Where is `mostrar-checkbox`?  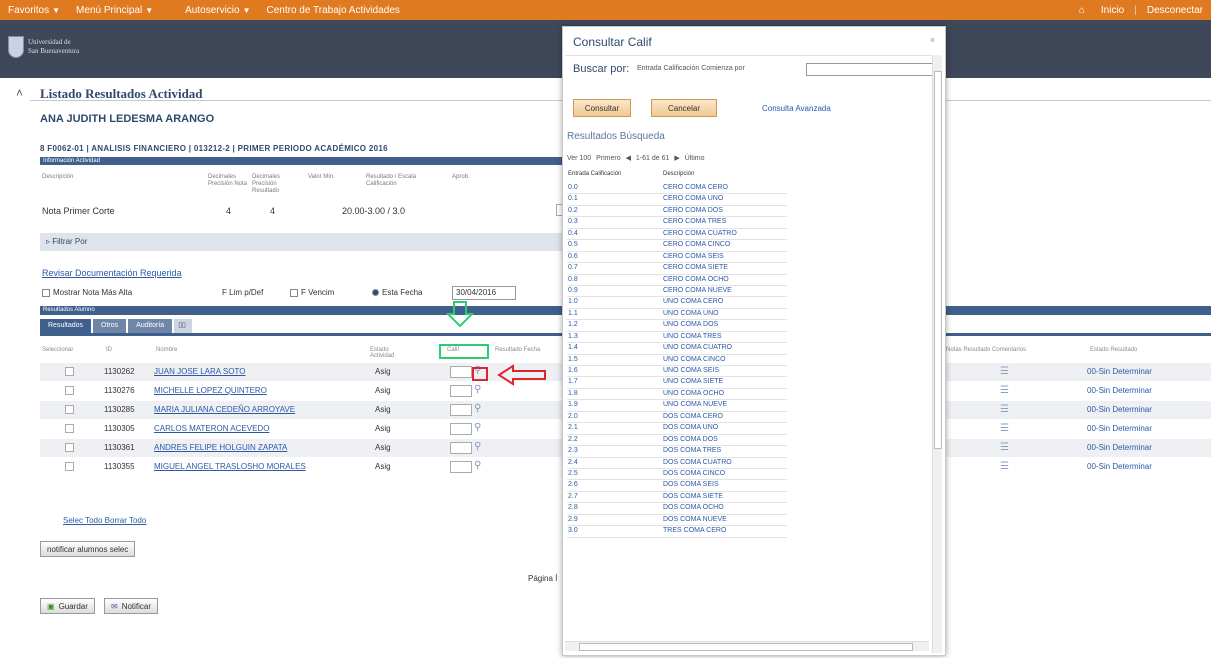
mostrar-checkbox is located at coordinates (46, 292).